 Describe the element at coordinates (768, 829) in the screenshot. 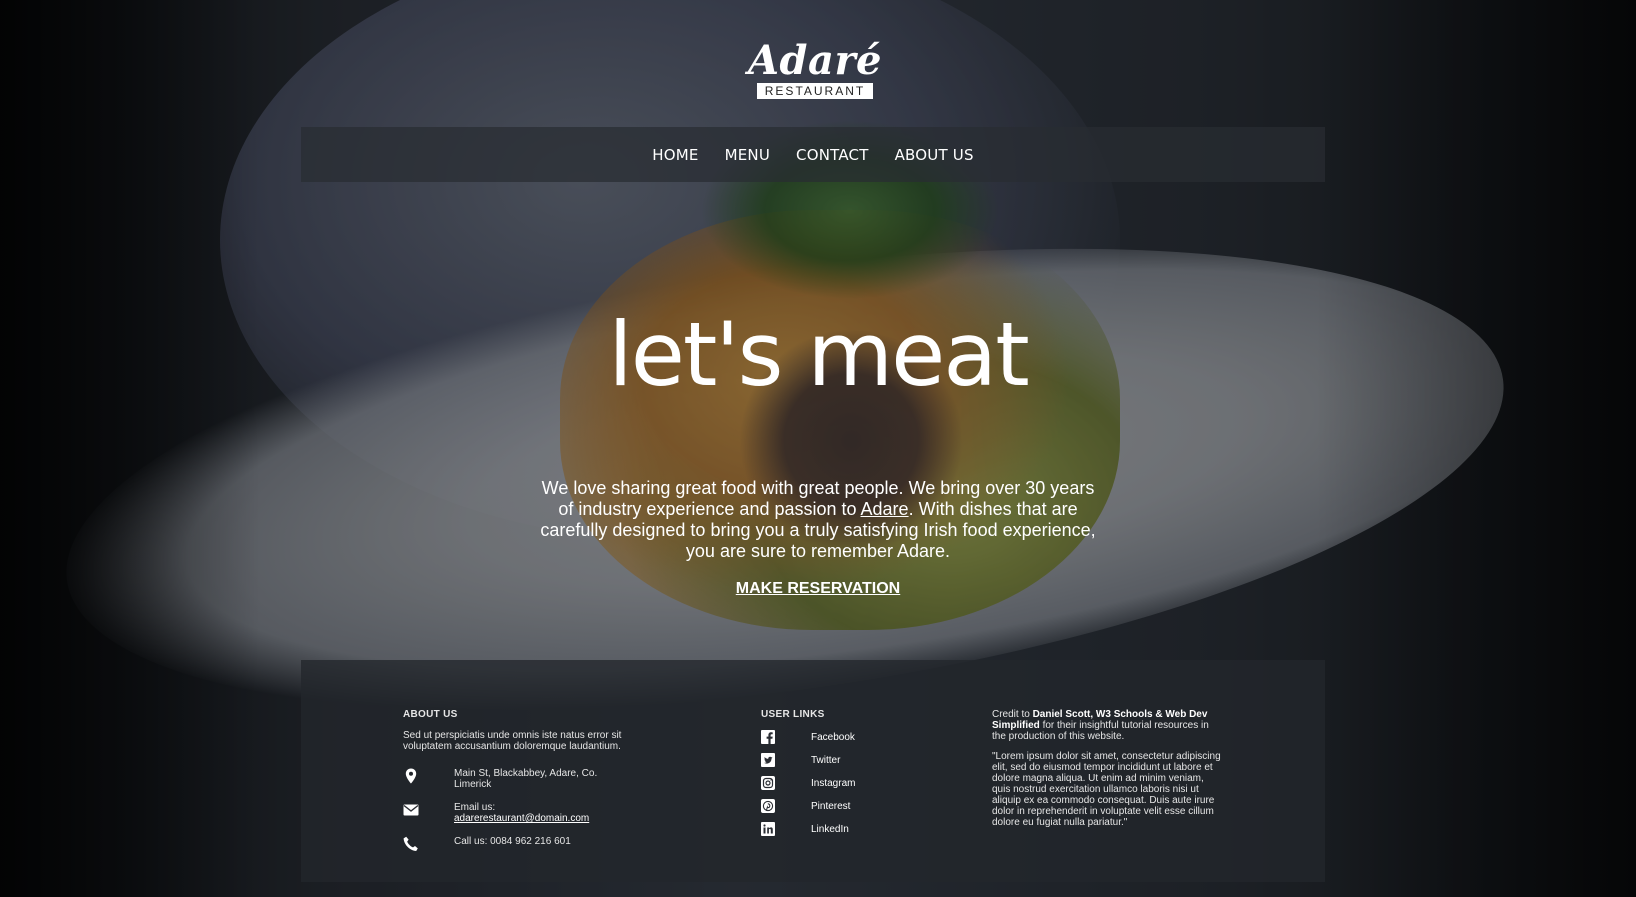

I see `linkedin-icon` at that location.